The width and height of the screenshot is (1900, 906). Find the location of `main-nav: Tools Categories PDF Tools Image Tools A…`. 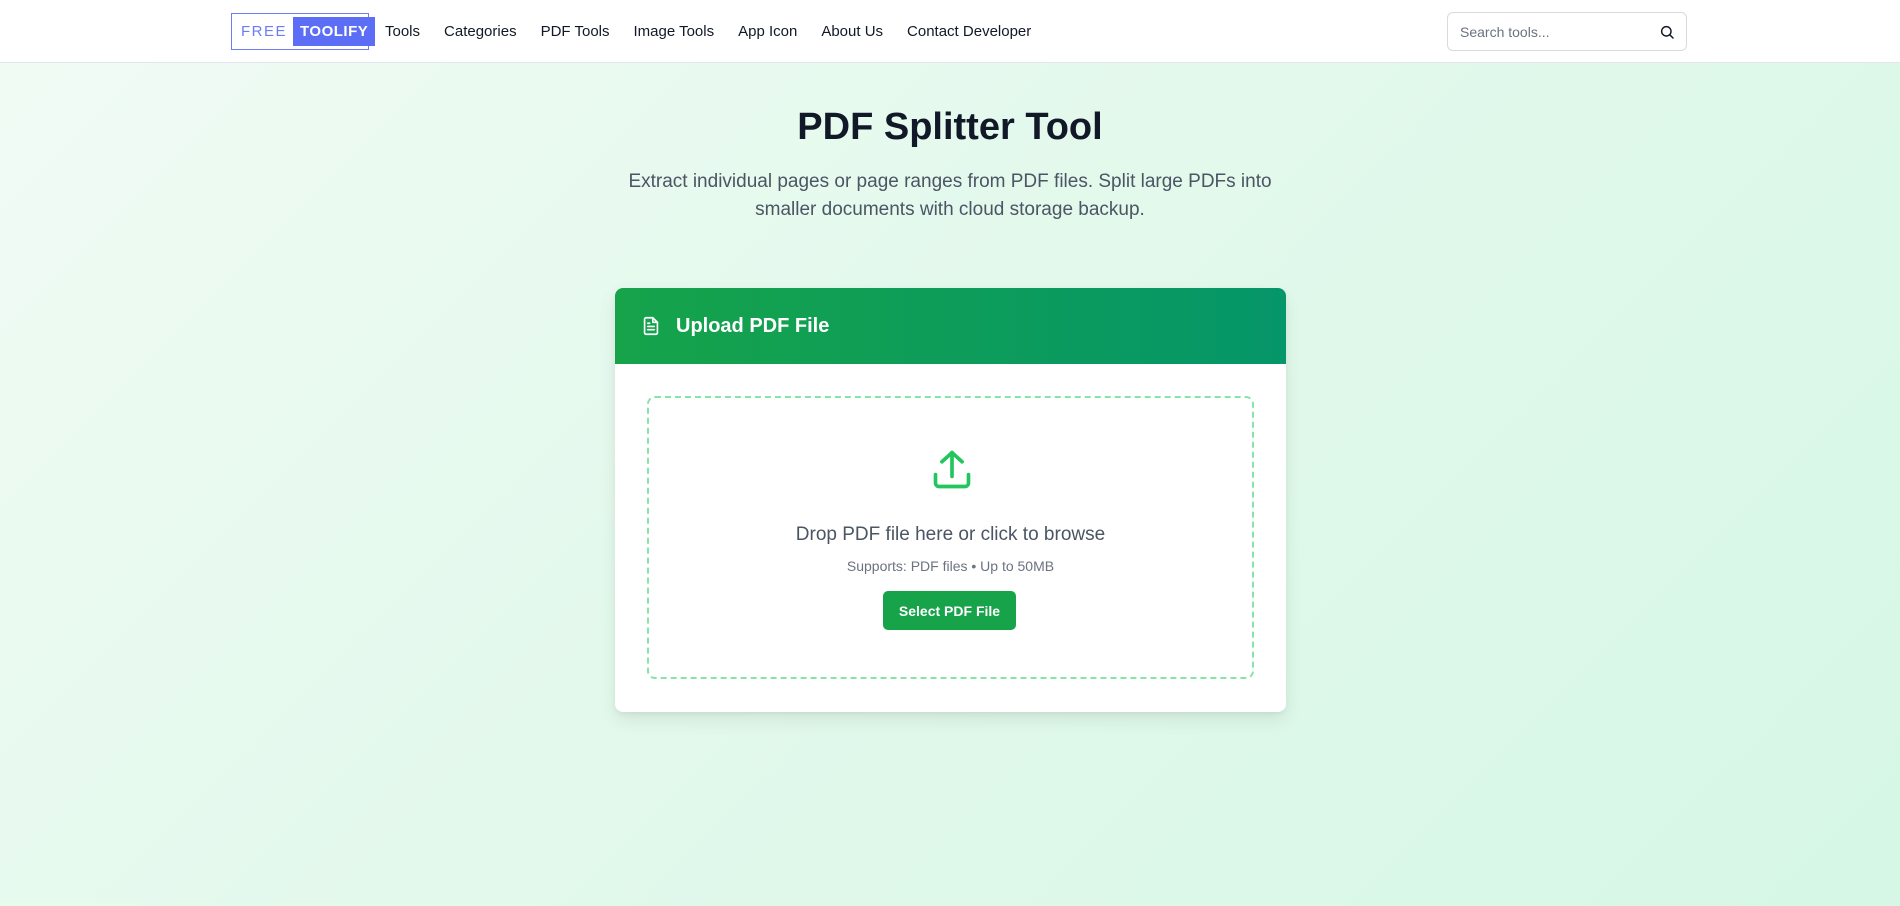

main-nav: Tools Categories PDF Tools Image Tools A… is located at coordinates (720, 31).